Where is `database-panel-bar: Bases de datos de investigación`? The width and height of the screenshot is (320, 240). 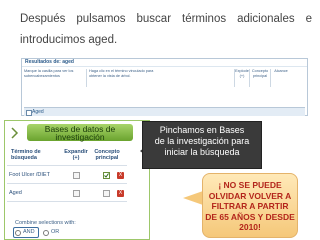
database-panel-bar: Bases de datos de investigación is located at coordinates (77, 132).